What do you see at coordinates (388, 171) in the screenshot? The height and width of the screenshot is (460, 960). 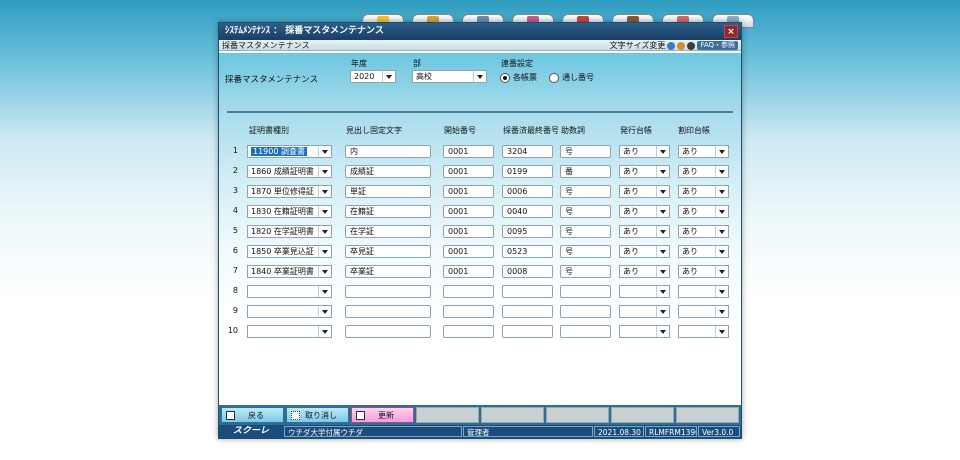 I see `fixed-text-input: 成績証` at bounding box center [388, 171].